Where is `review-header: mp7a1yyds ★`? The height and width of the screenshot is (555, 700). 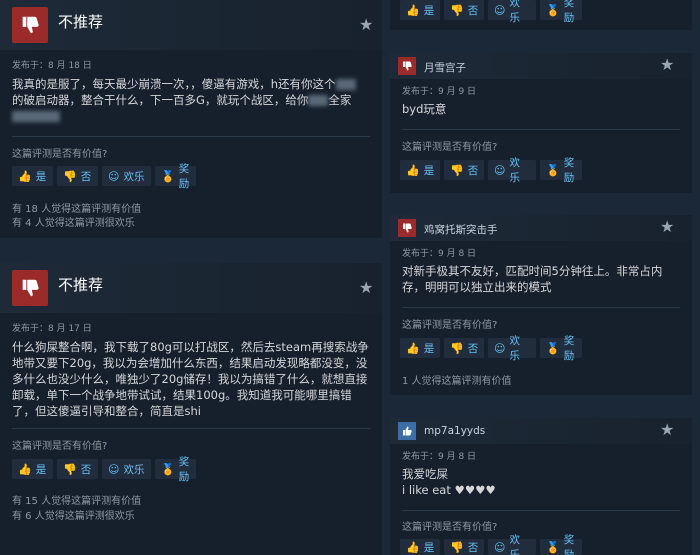
review-header: mp7a1yyds ★ is located at coordinates (541, 431).